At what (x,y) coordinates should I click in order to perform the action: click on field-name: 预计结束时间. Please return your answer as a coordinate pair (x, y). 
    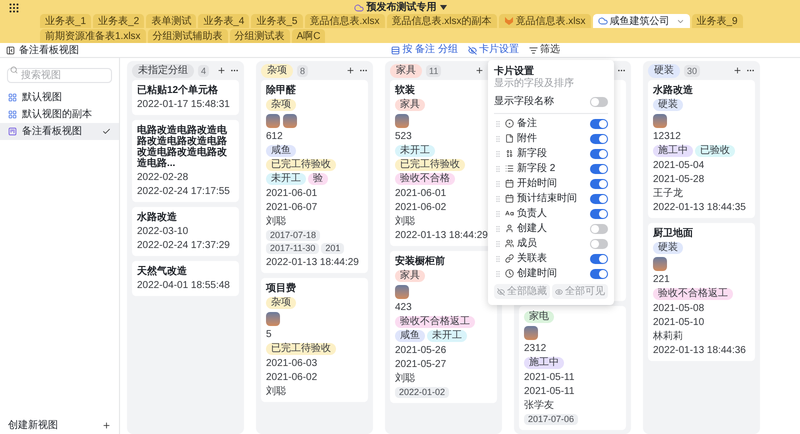
    Looking at the image, I should click on (547, 199).